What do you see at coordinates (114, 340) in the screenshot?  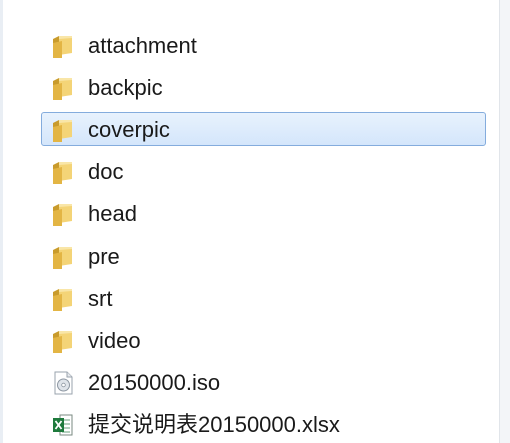 I see `file-name: video` at bounding box center [114, 340].